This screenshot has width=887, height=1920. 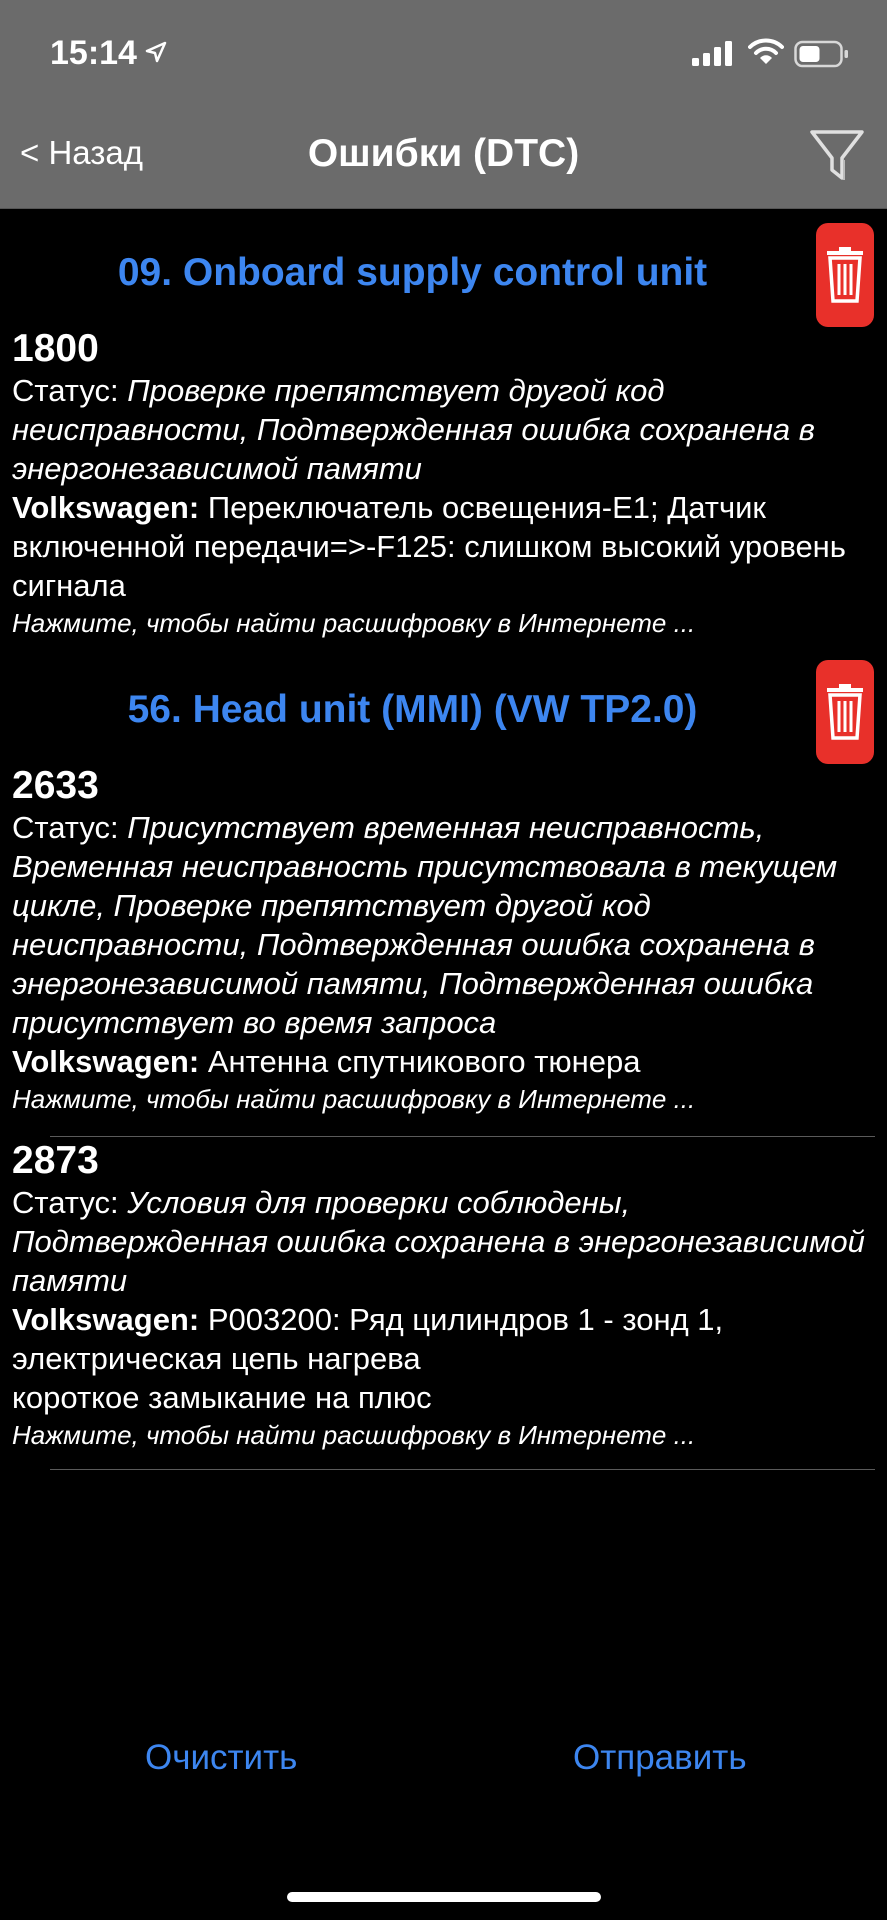 I want to click on clear-button: Очистить, so click(x=221, y=1758).